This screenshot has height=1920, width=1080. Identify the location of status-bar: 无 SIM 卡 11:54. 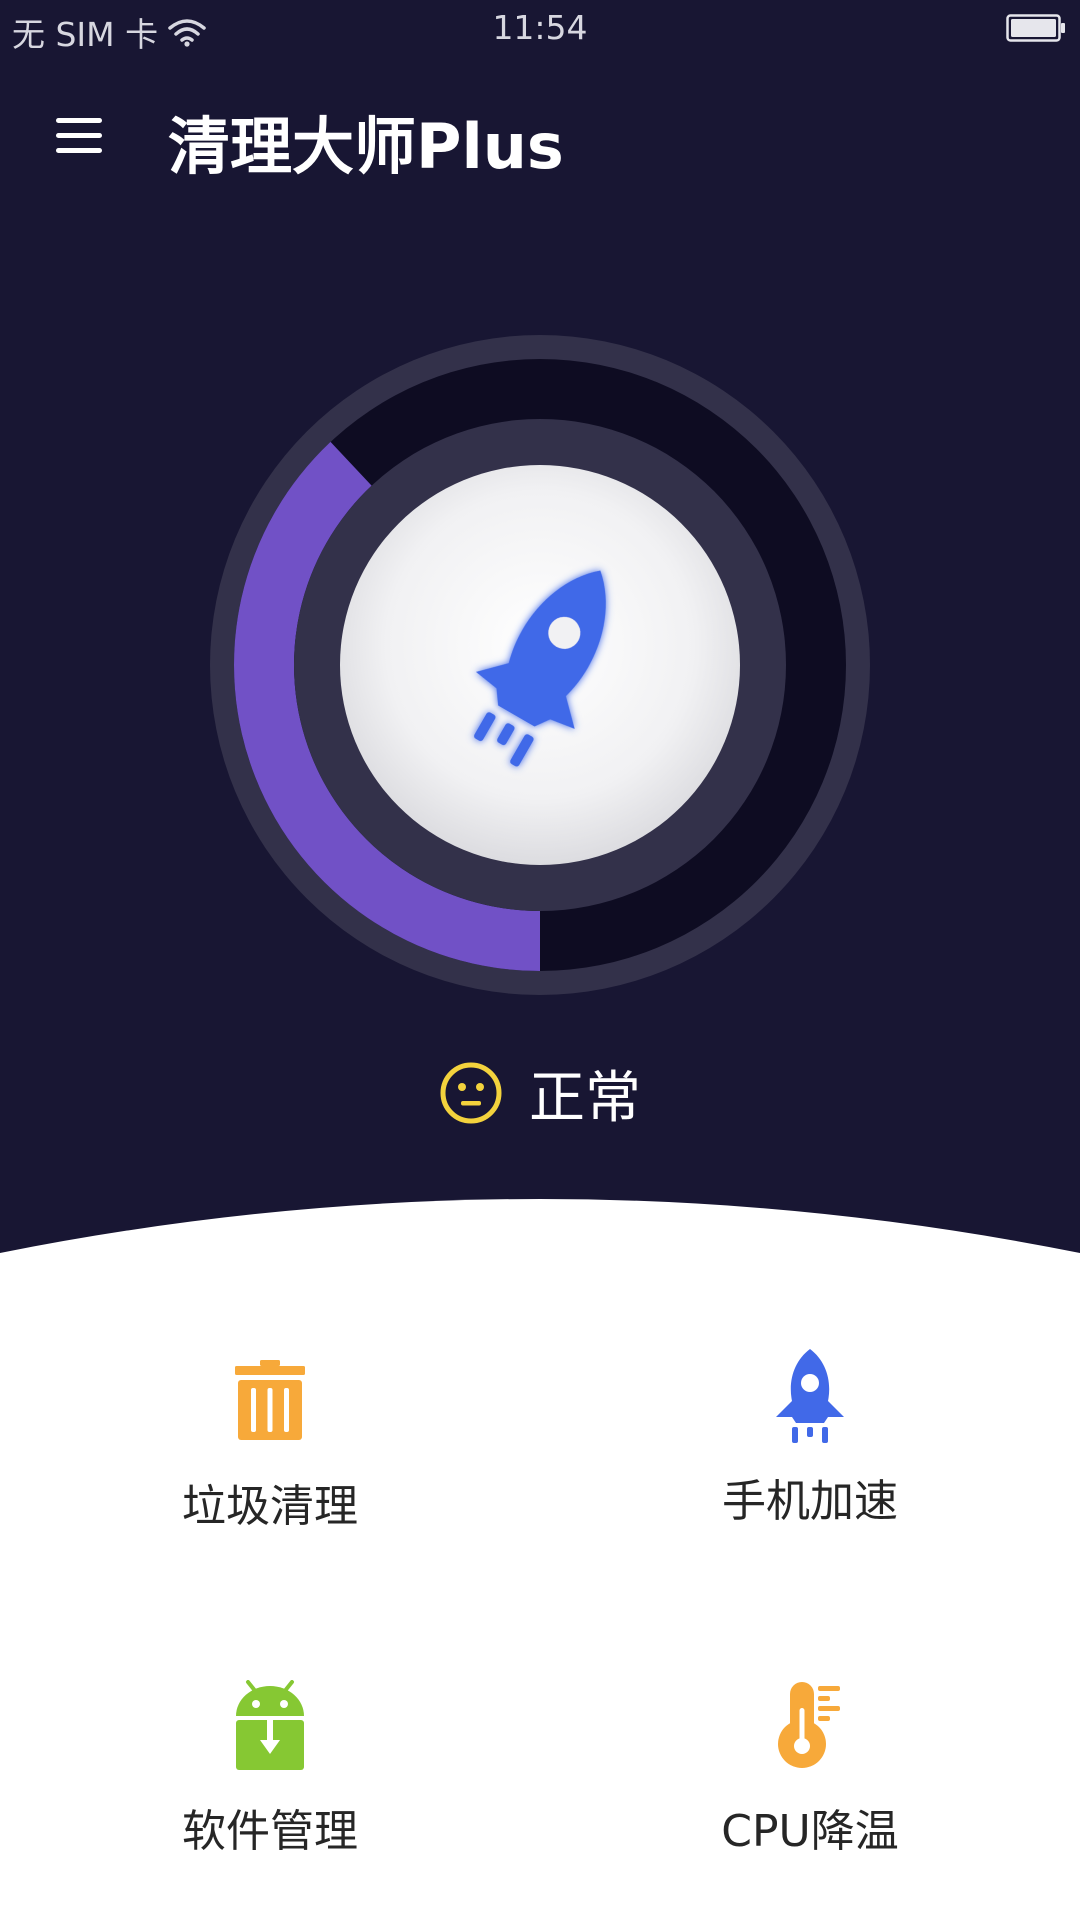
(540, 29).